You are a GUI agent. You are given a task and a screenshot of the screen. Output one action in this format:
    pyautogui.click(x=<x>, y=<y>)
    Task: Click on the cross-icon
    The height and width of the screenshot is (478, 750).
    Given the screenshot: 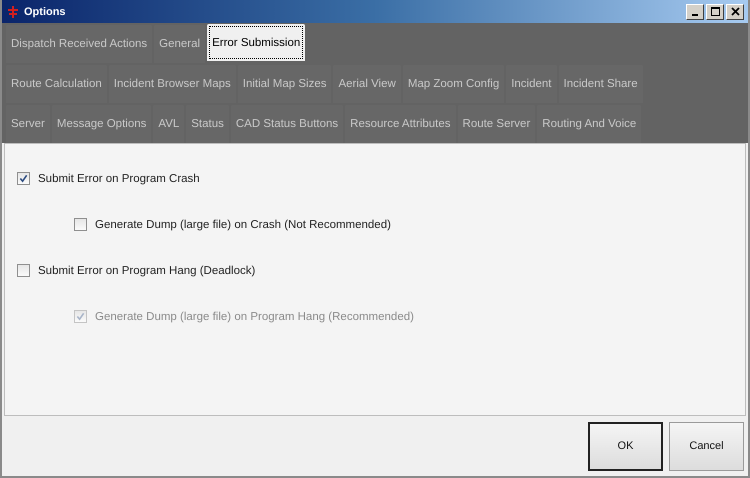 What is the action you would take?
    pyautogui.click(x=13, y=11)
    